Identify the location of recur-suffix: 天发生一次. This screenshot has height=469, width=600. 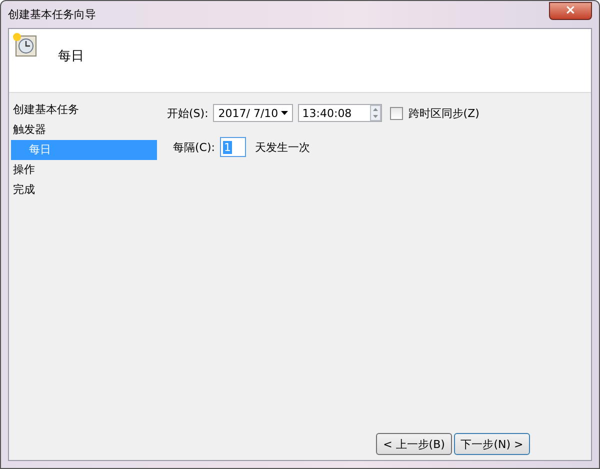
(282, 147).